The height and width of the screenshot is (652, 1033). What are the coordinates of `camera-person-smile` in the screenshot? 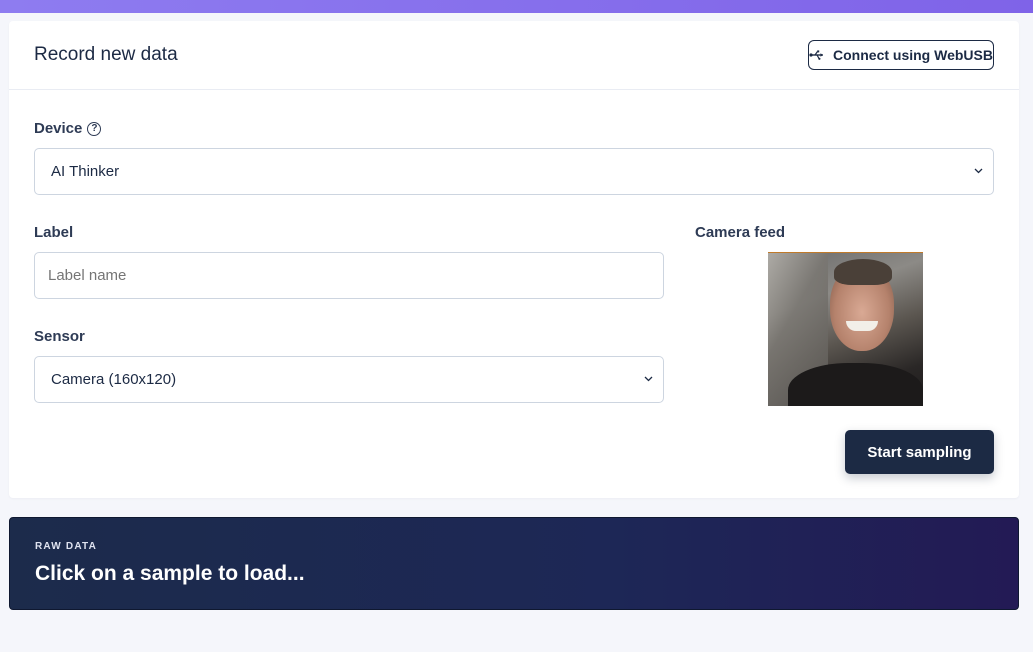 It's located at (862, 326).